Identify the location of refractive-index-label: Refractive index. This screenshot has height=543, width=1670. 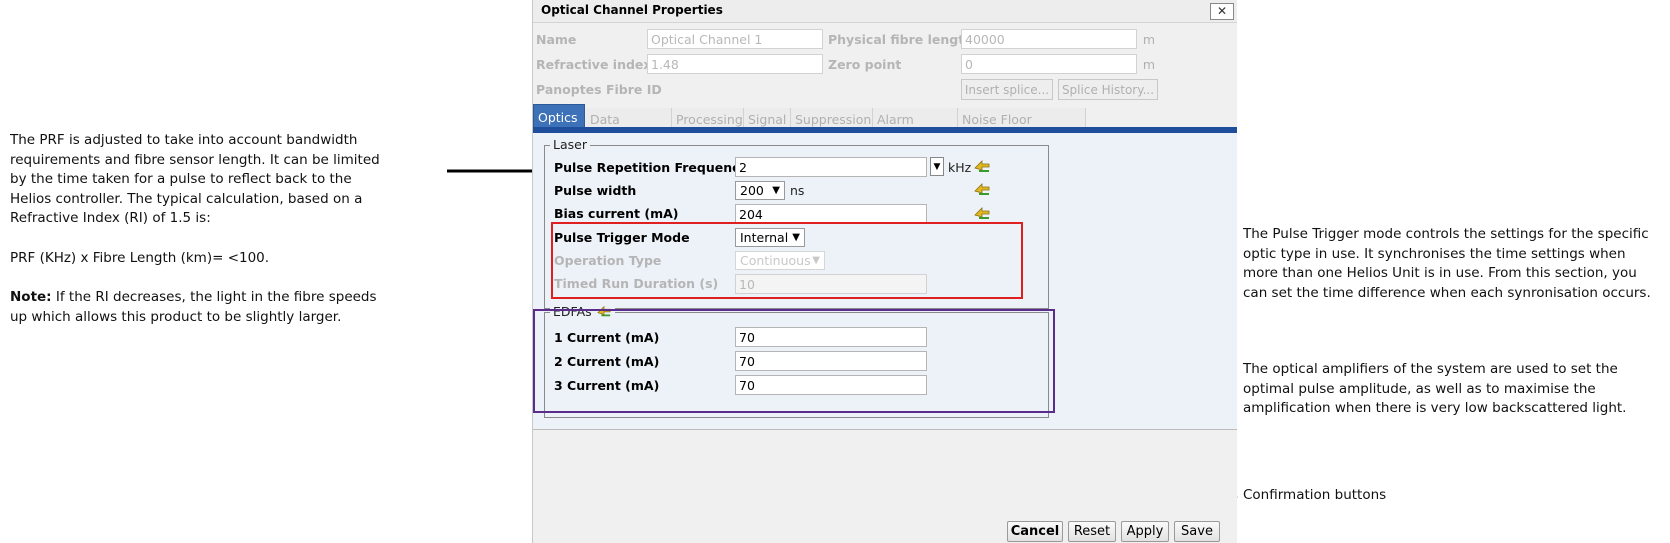
(594, 64).